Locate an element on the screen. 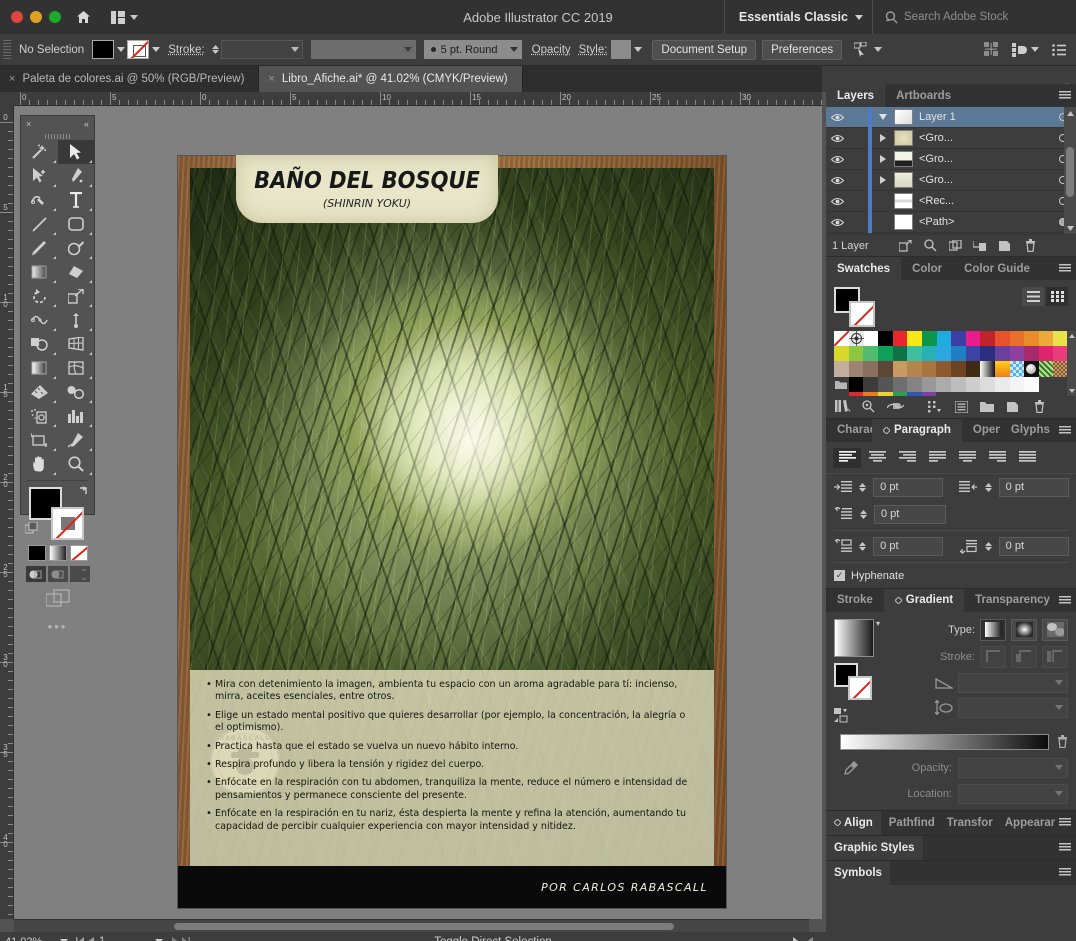  stroke-within-icon is located at coordinates (993, 656).